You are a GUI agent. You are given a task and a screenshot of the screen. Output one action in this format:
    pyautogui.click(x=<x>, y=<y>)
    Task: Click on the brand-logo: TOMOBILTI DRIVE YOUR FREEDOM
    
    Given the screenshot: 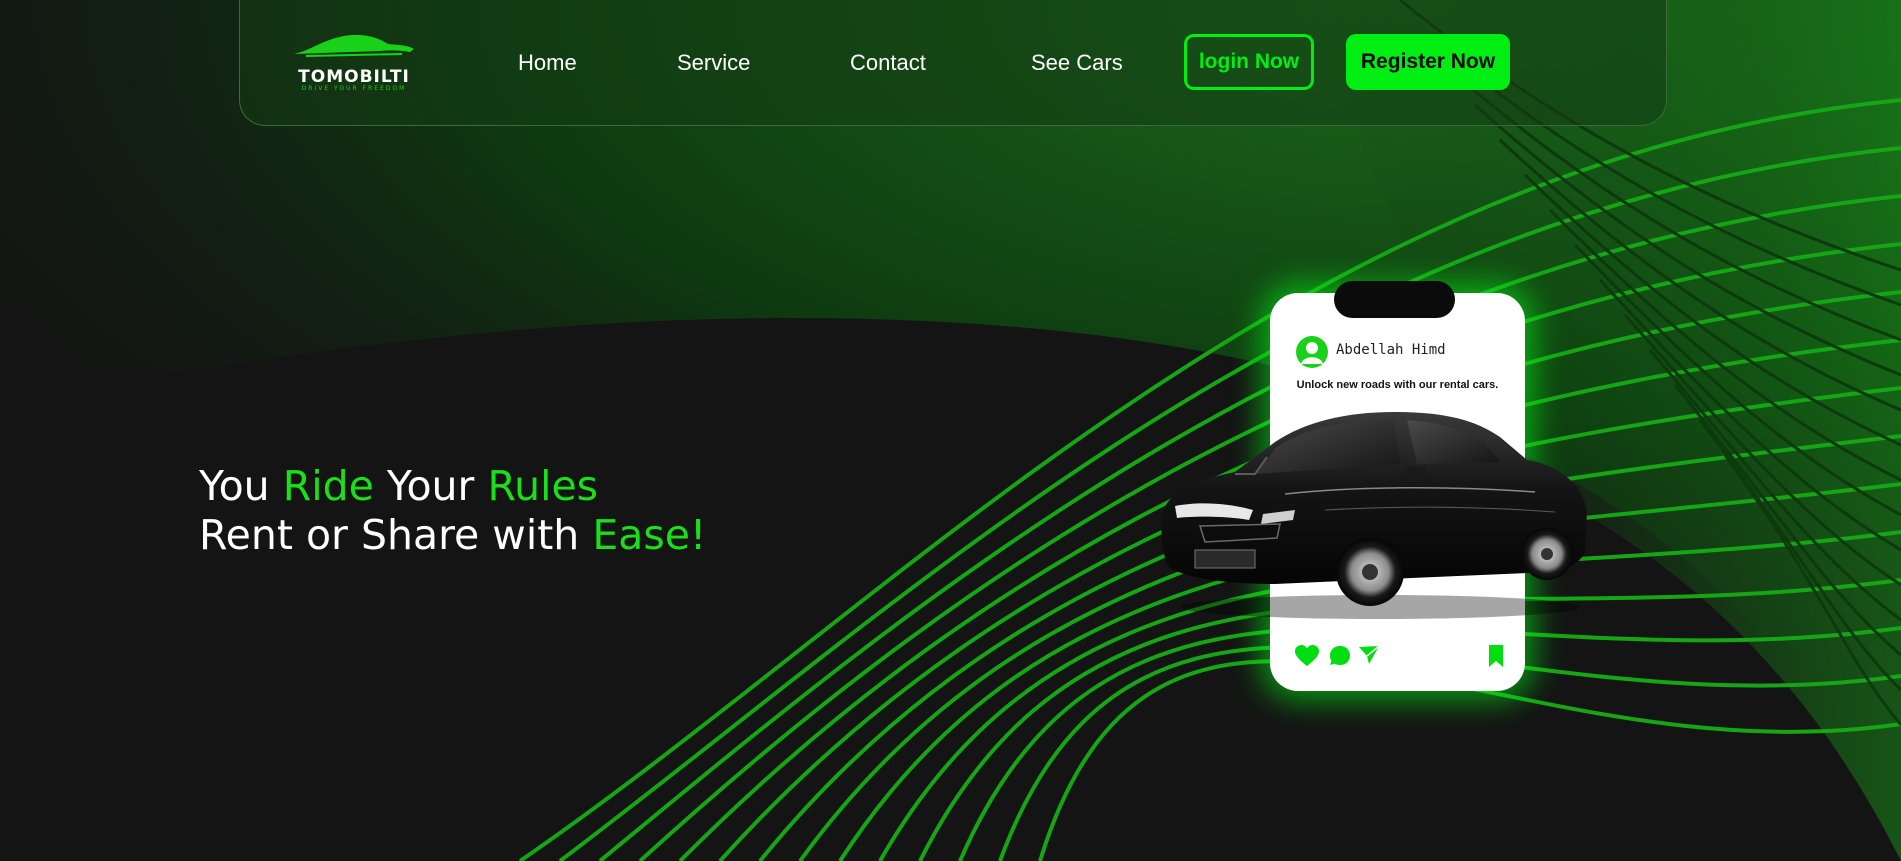 What is the action you would take?
    pyautogui.click(x=354, y=62)
    